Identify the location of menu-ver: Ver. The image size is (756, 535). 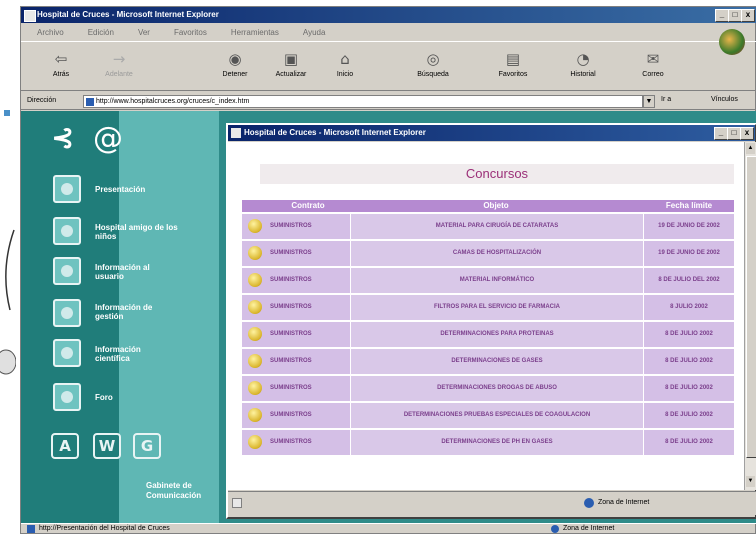
(144, 32).